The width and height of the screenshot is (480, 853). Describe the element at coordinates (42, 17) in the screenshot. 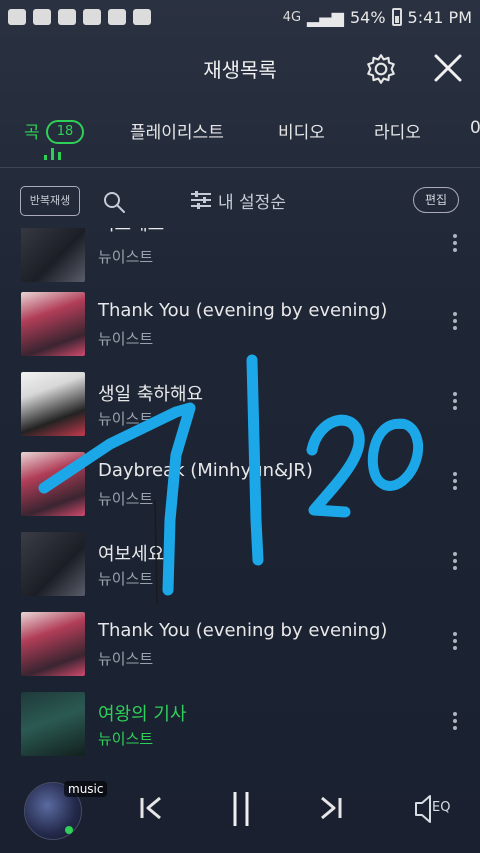

I see `youtube-icon` at that location.